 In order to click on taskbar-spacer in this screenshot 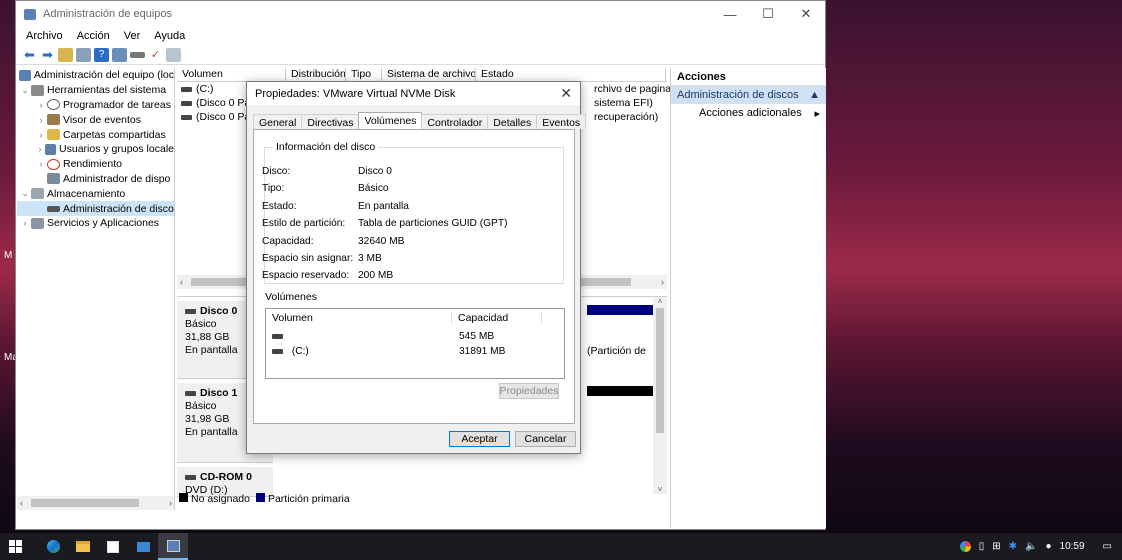, I will do `click(34, 546)`.